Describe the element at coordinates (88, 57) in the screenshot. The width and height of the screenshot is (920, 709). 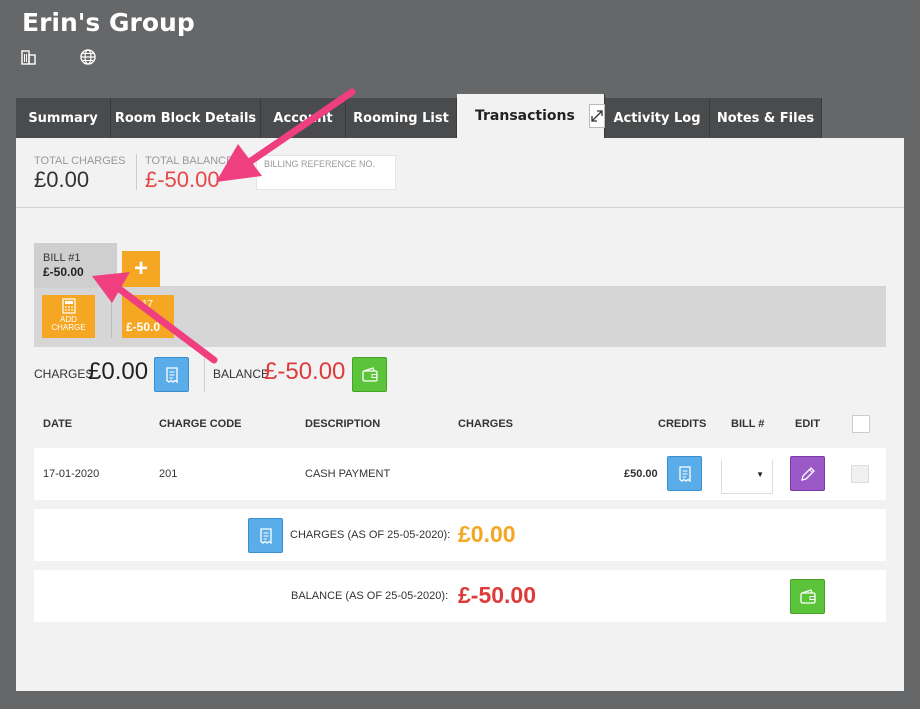
I see `globe-icon` at that location.